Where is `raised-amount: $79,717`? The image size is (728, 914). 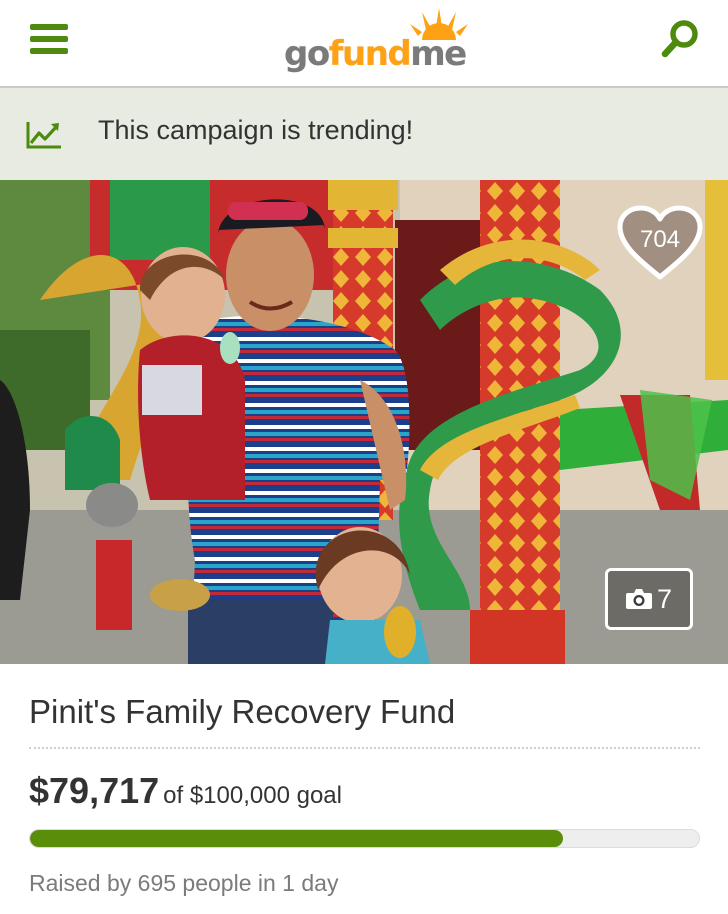 raised-amount: $79,717 is located at coordinates (94, 790).